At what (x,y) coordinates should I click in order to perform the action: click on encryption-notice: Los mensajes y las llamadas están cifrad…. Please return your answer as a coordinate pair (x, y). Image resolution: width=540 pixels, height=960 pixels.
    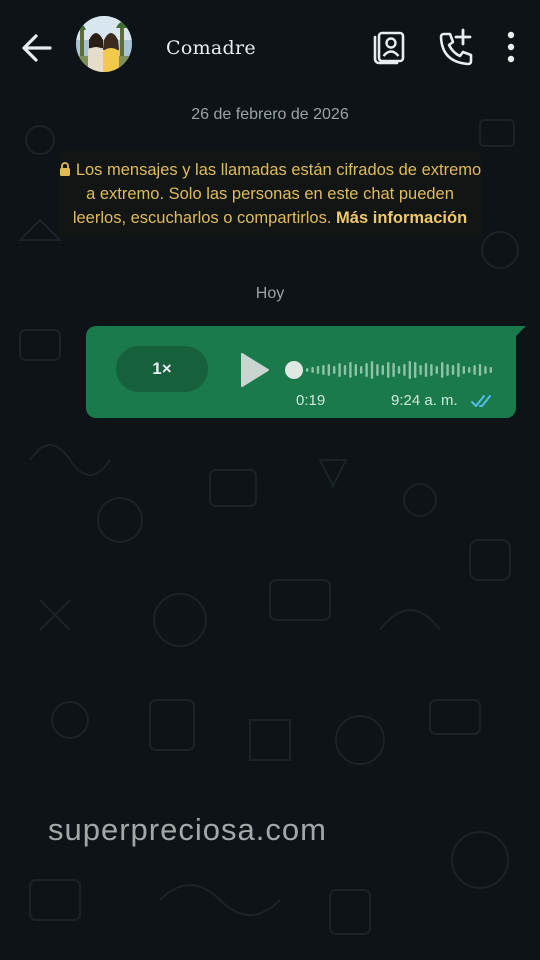
    Looking at the image, I should click on (270, 194).